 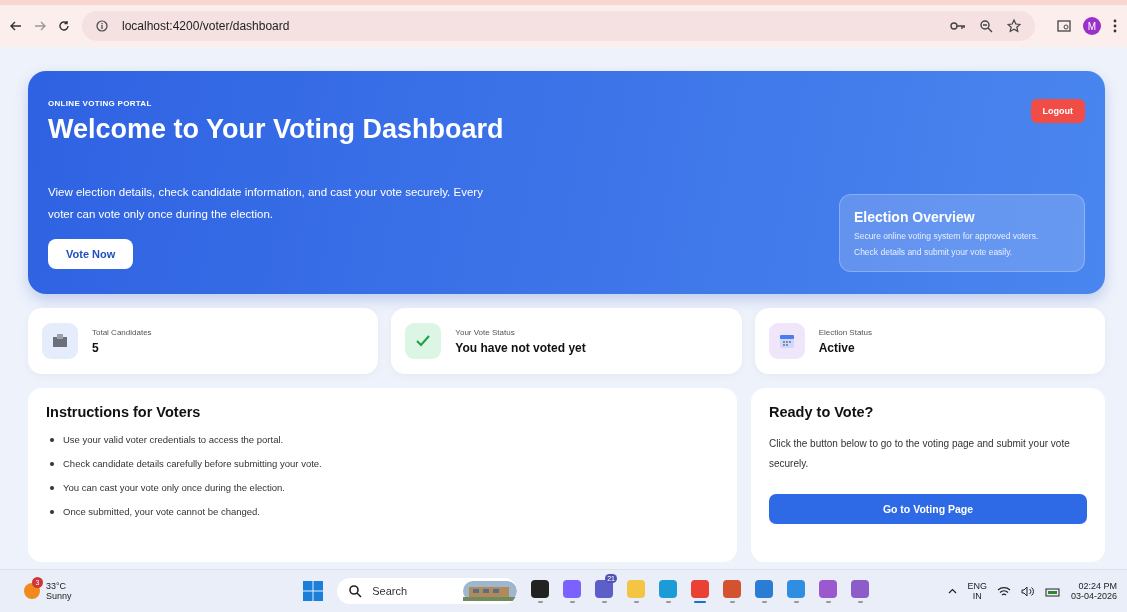 What do you see at coordinates (1057, 111) in the screenshot?
I see `logout-button: Logout` at bounding box center [1057, 111].